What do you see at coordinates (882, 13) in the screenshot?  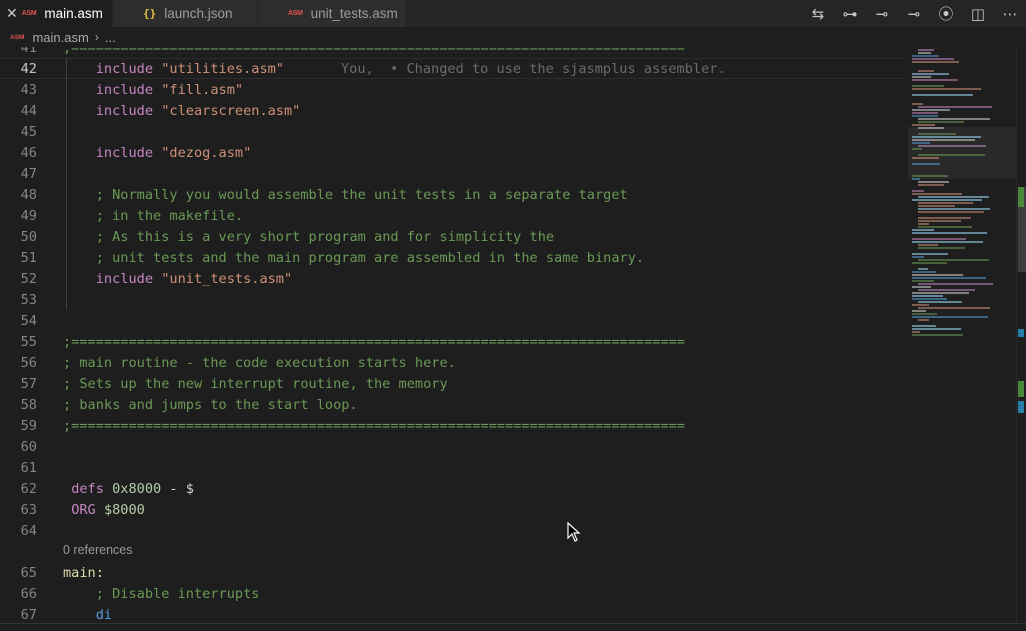 I see `previous-change-icon: ⊸` at bounding box center [882, 13].